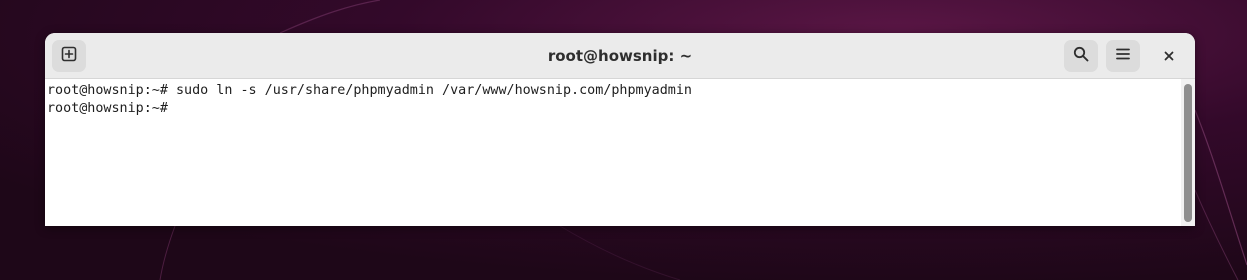  I want to click on scrollbar-thumb, so click(1188, 153).